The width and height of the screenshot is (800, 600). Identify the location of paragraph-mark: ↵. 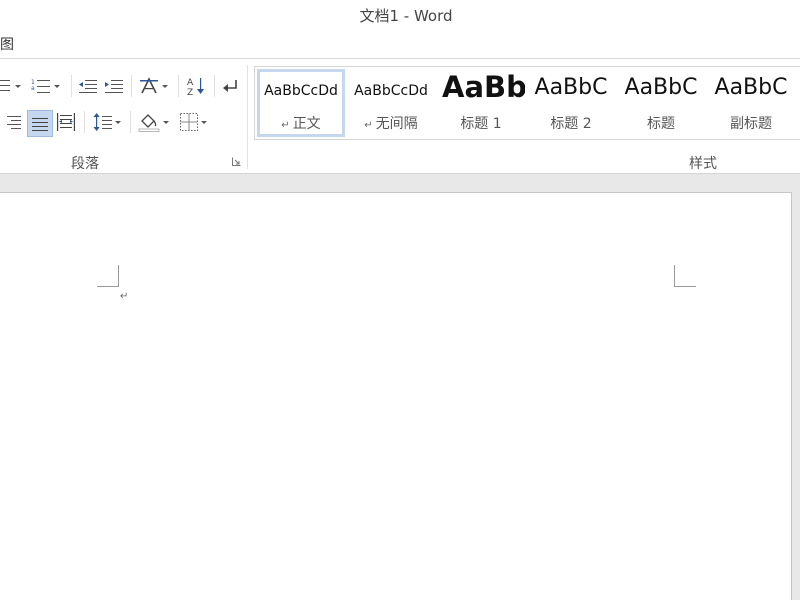
(124, 296).